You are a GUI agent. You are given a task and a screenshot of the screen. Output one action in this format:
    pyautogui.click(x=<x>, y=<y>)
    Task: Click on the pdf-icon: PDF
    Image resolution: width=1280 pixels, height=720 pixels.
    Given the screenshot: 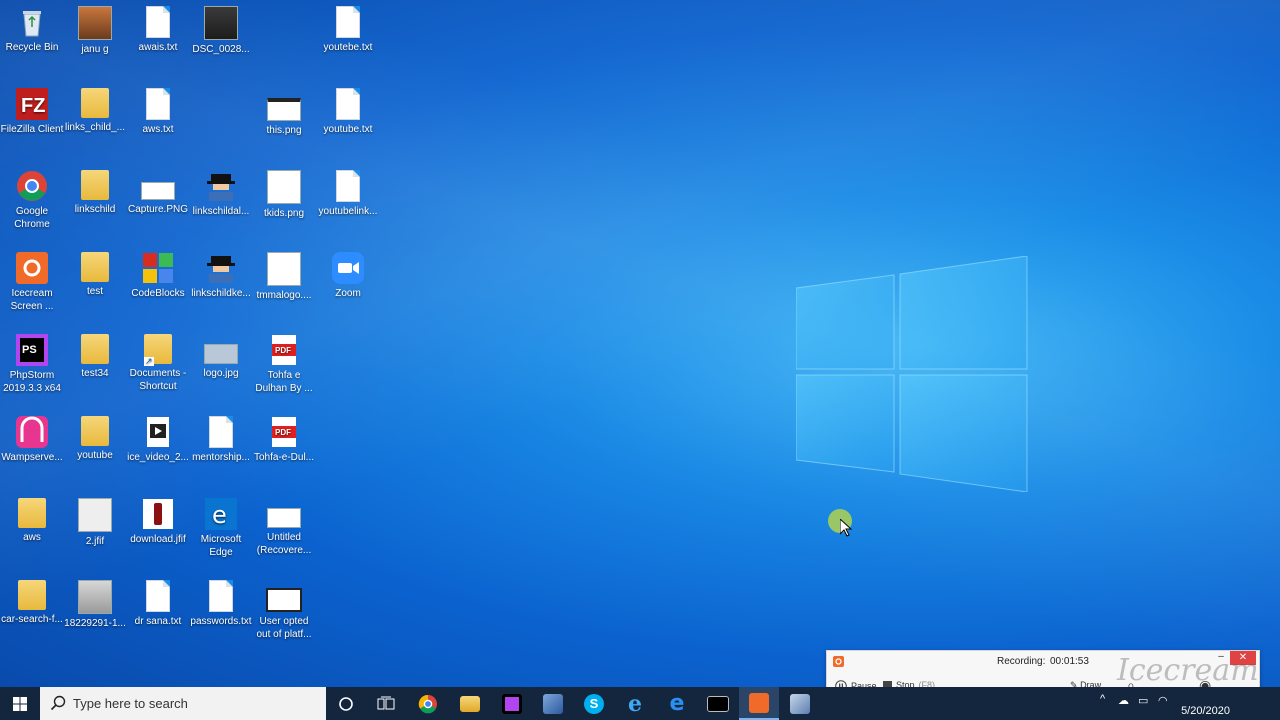 What is the action you would take?
    pyautogui.click(x=284, y=350)
    